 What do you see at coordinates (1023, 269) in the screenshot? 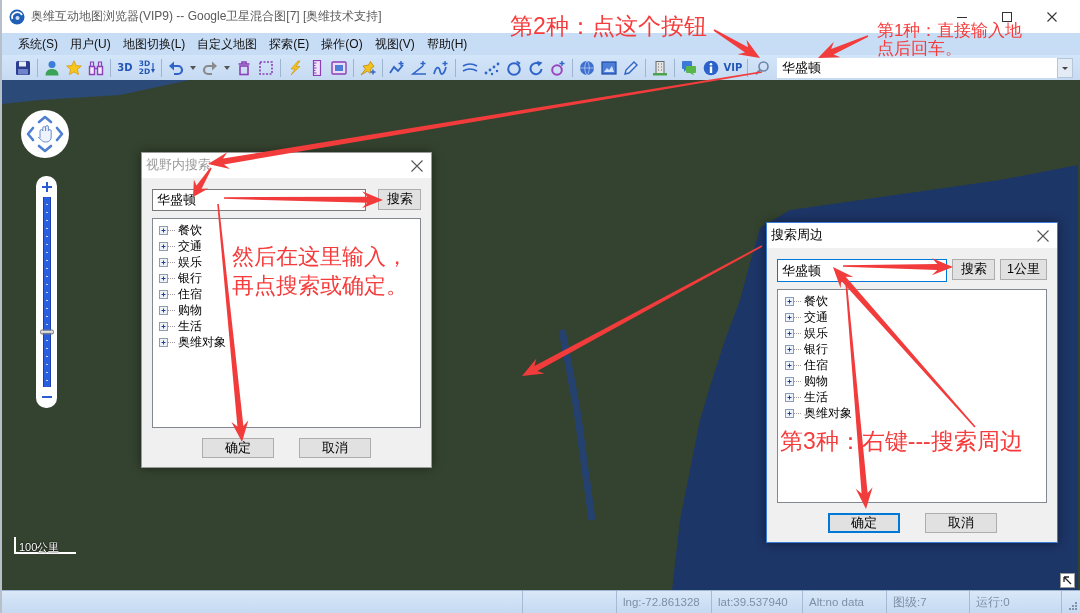
I see `distance-button: 1公里` at bounding box center [1023, 269].